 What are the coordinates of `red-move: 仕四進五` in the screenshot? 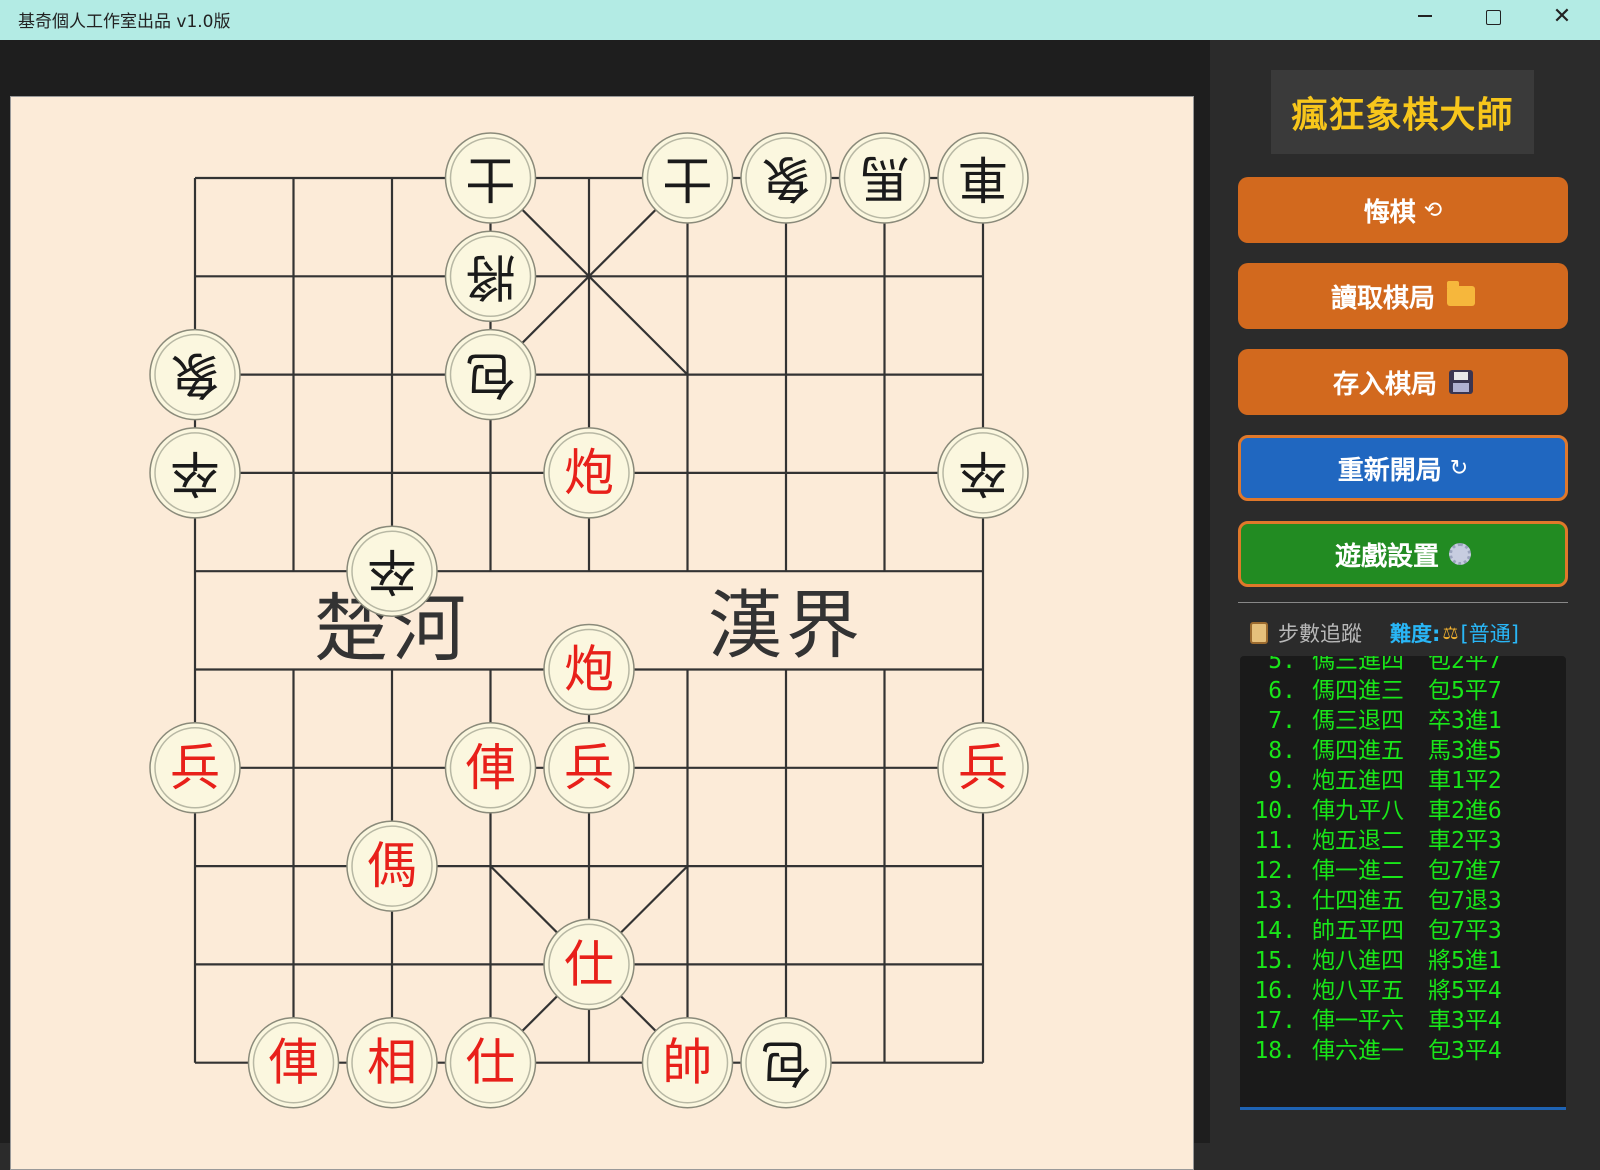 It's located at (1358, 901).